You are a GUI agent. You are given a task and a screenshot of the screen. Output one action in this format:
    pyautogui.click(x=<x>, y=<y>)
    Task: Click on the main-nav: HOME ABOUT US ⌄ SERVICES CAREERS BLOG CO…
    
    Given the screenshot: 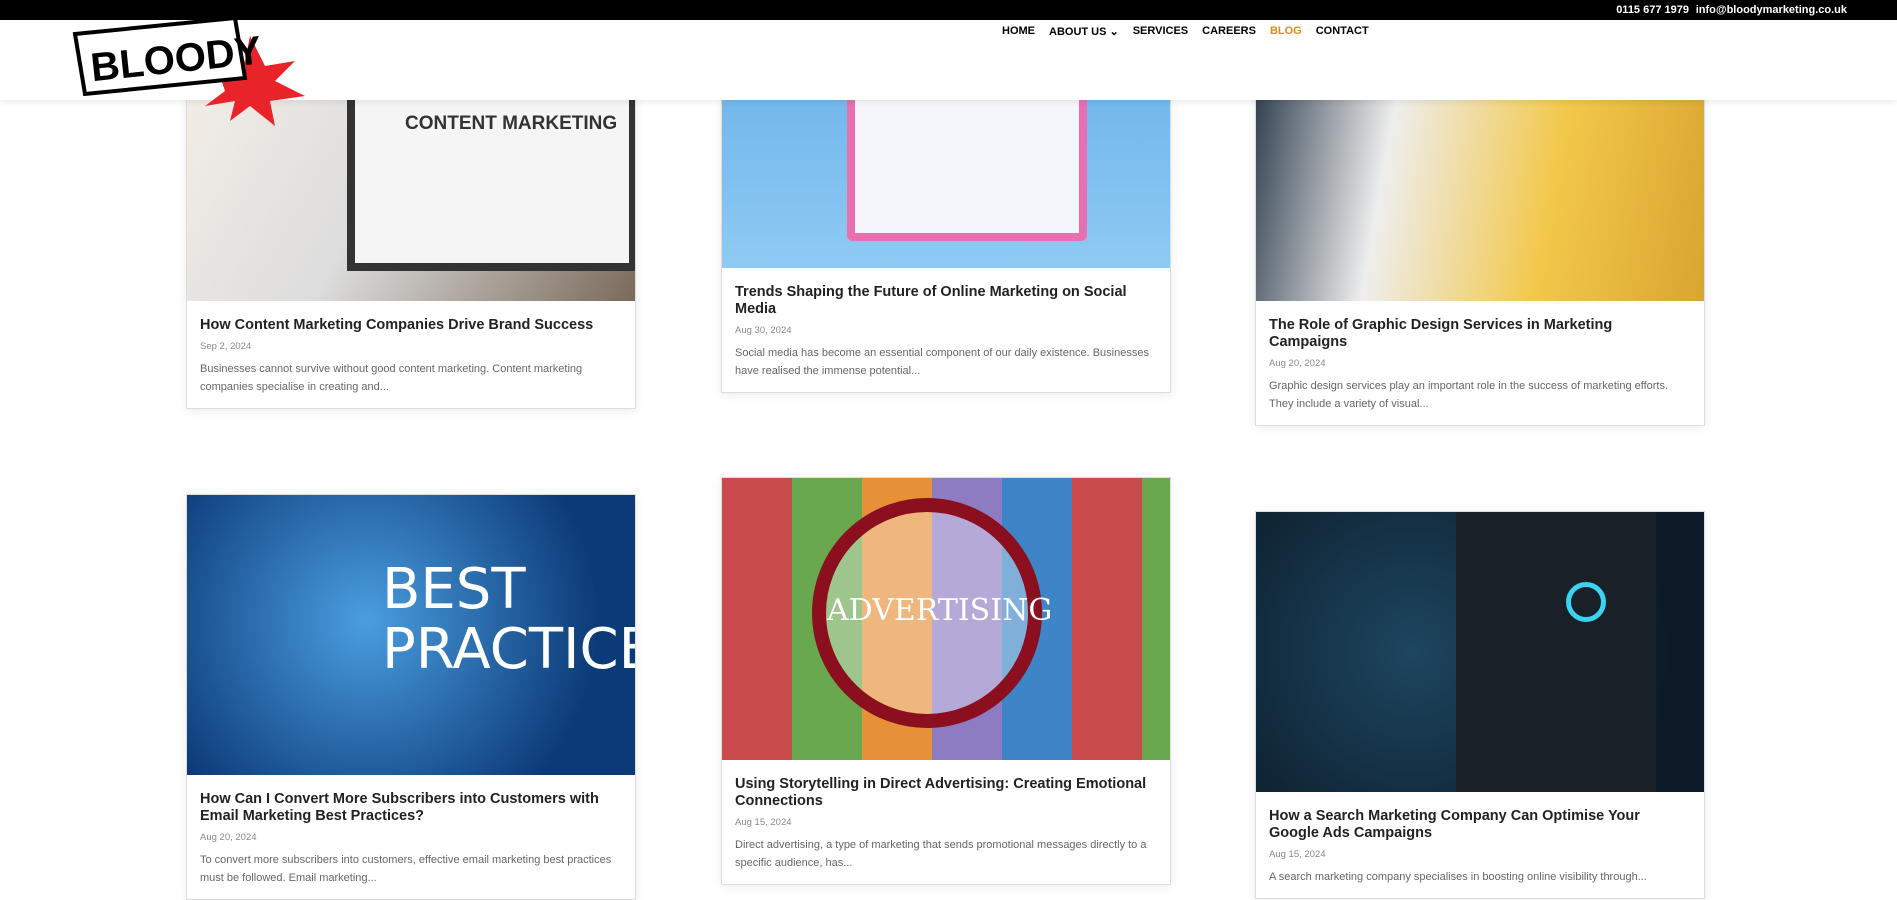 What is the action you would take?
    pyautogui.click(x=1185, y=31)
    